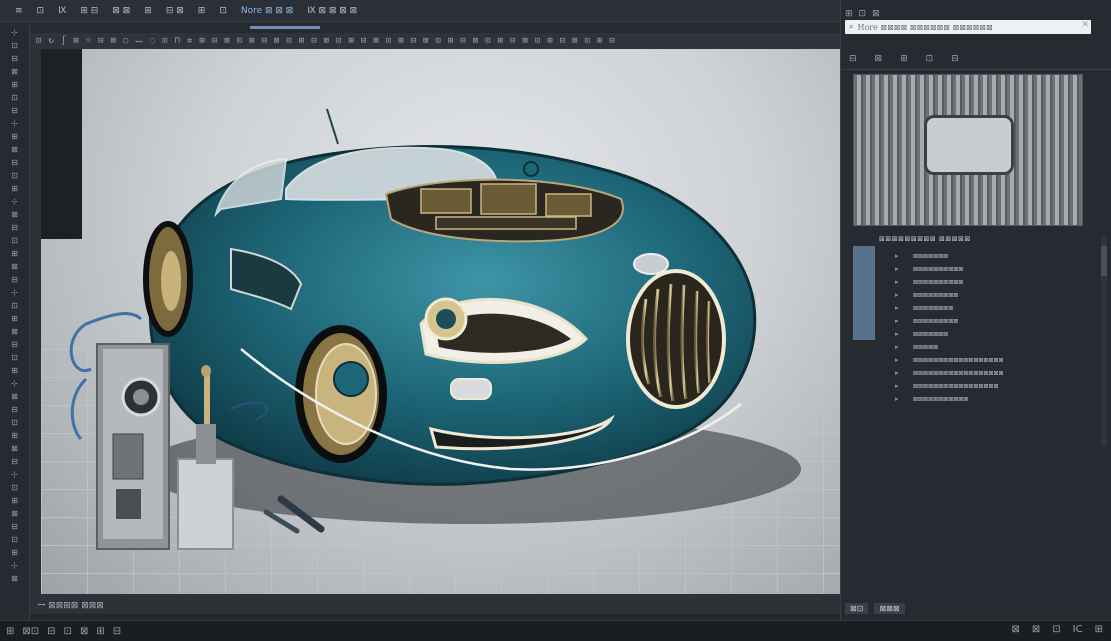 This screenshot has height=641, width=1111. What do you see at coordinates (889, 608) in the screenshot?
I see `panel-bottom-button-1: ⊠⊠⊠` at bounding box center [889, 608].